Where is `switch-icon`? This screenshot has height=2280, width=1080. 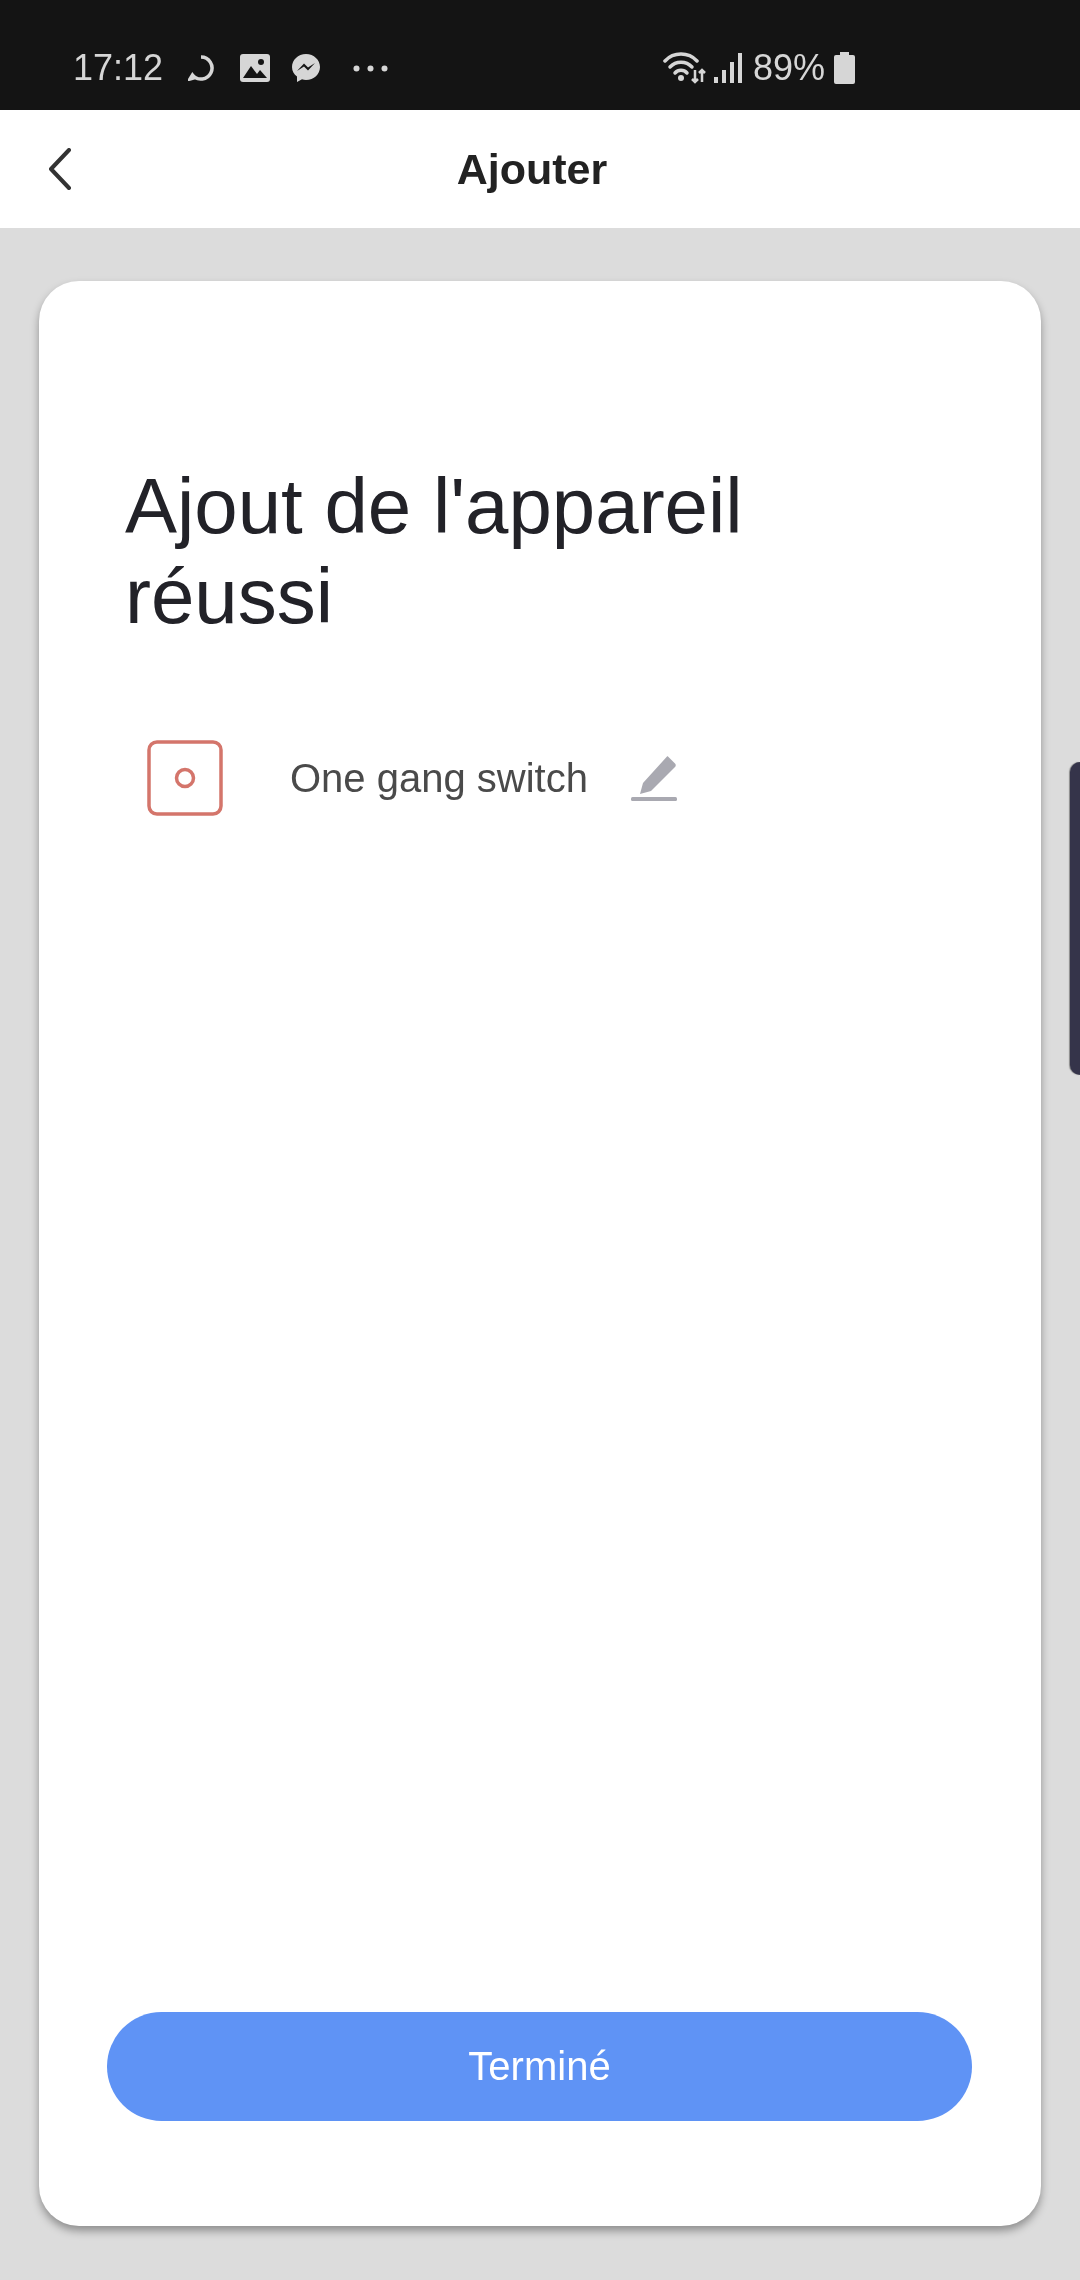 switch-icon is located at coordinates (185, 778).